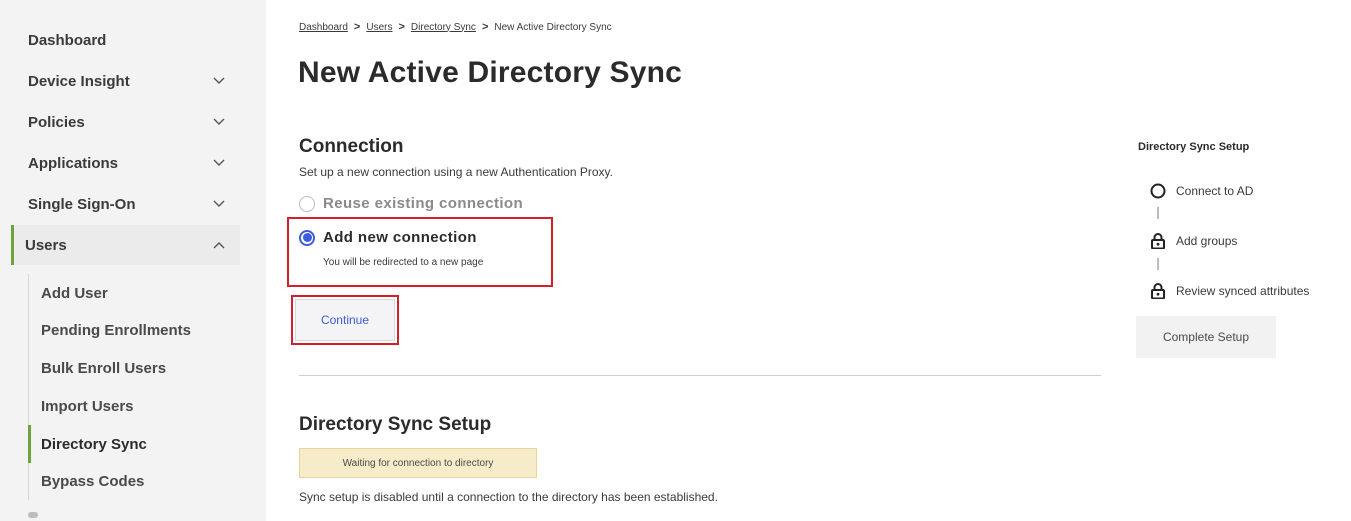 Image resolution: width=1351 pixels, height=521 pixels. I want to click on sidebar-subitem-add-user: Add User, so click(141, 293).